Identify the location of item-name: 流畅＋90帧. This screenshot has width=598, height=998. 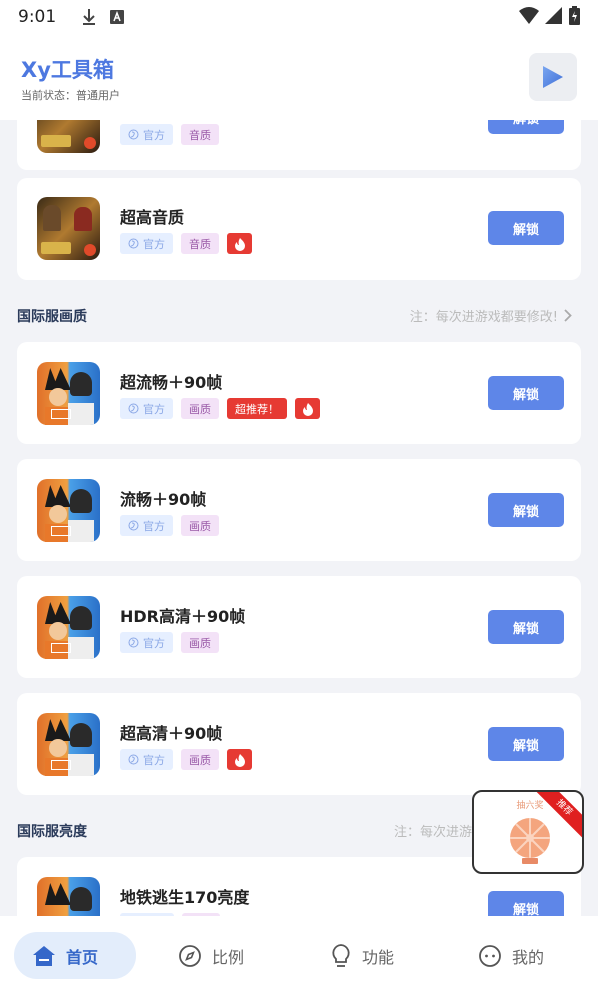
(163, 499).